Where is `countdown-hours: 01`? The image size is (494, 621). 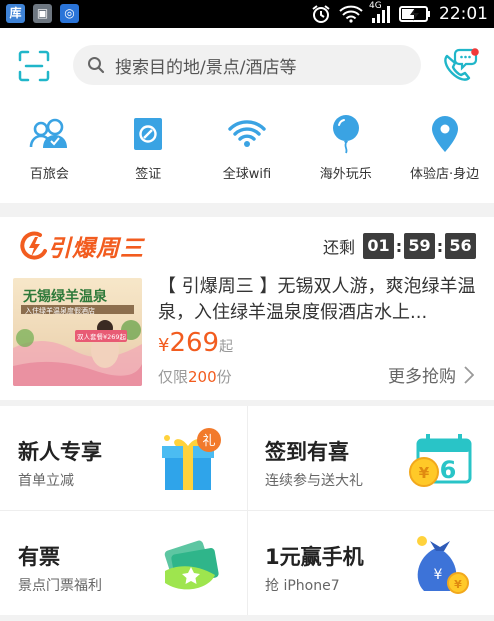 countdown-hours: 01 is located at coordinates (378, 246).